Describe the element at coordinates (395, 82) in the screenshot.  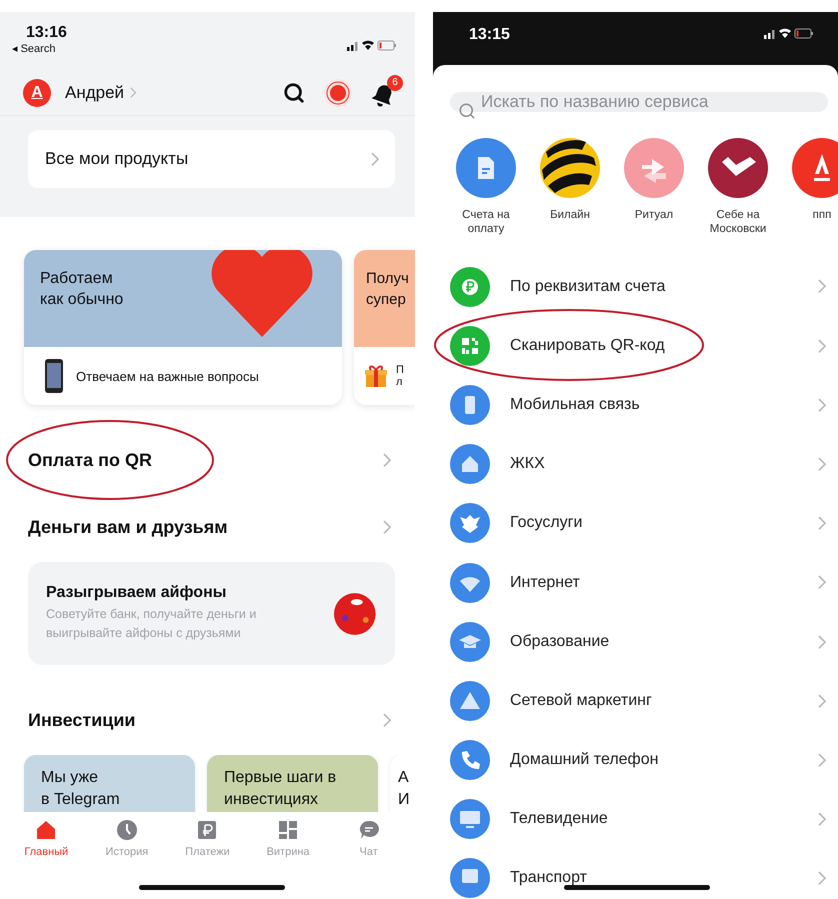
I see `notification-badge: 6` at that location.